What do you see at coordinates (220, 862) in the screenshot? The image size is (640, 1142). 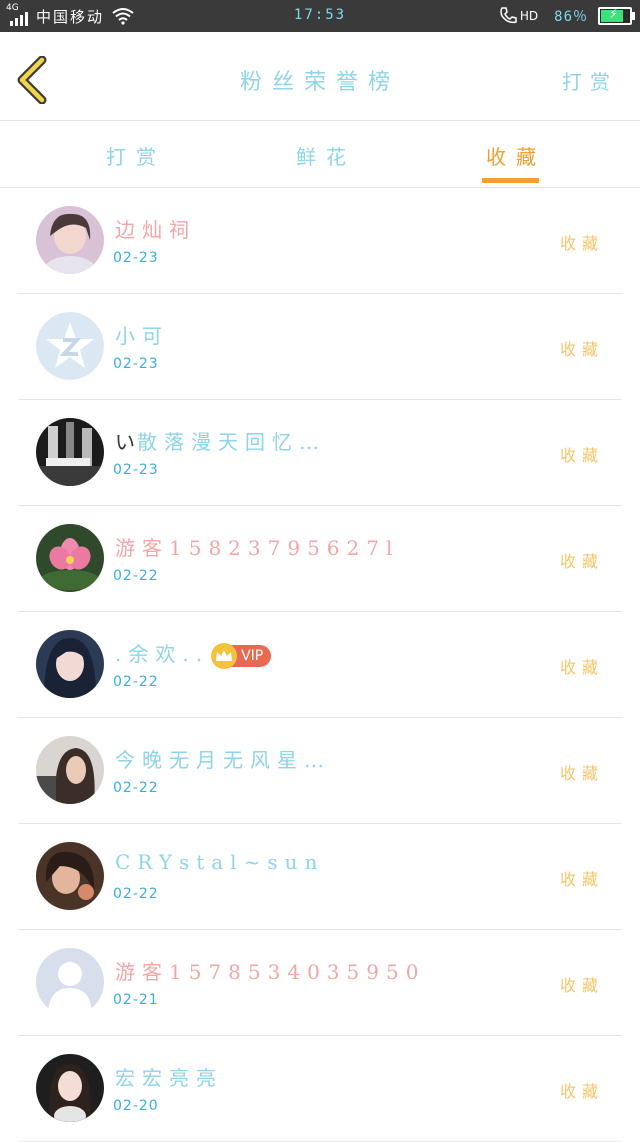 I see `user-name: CRYstal~sun` at bounding box center [220, 862].